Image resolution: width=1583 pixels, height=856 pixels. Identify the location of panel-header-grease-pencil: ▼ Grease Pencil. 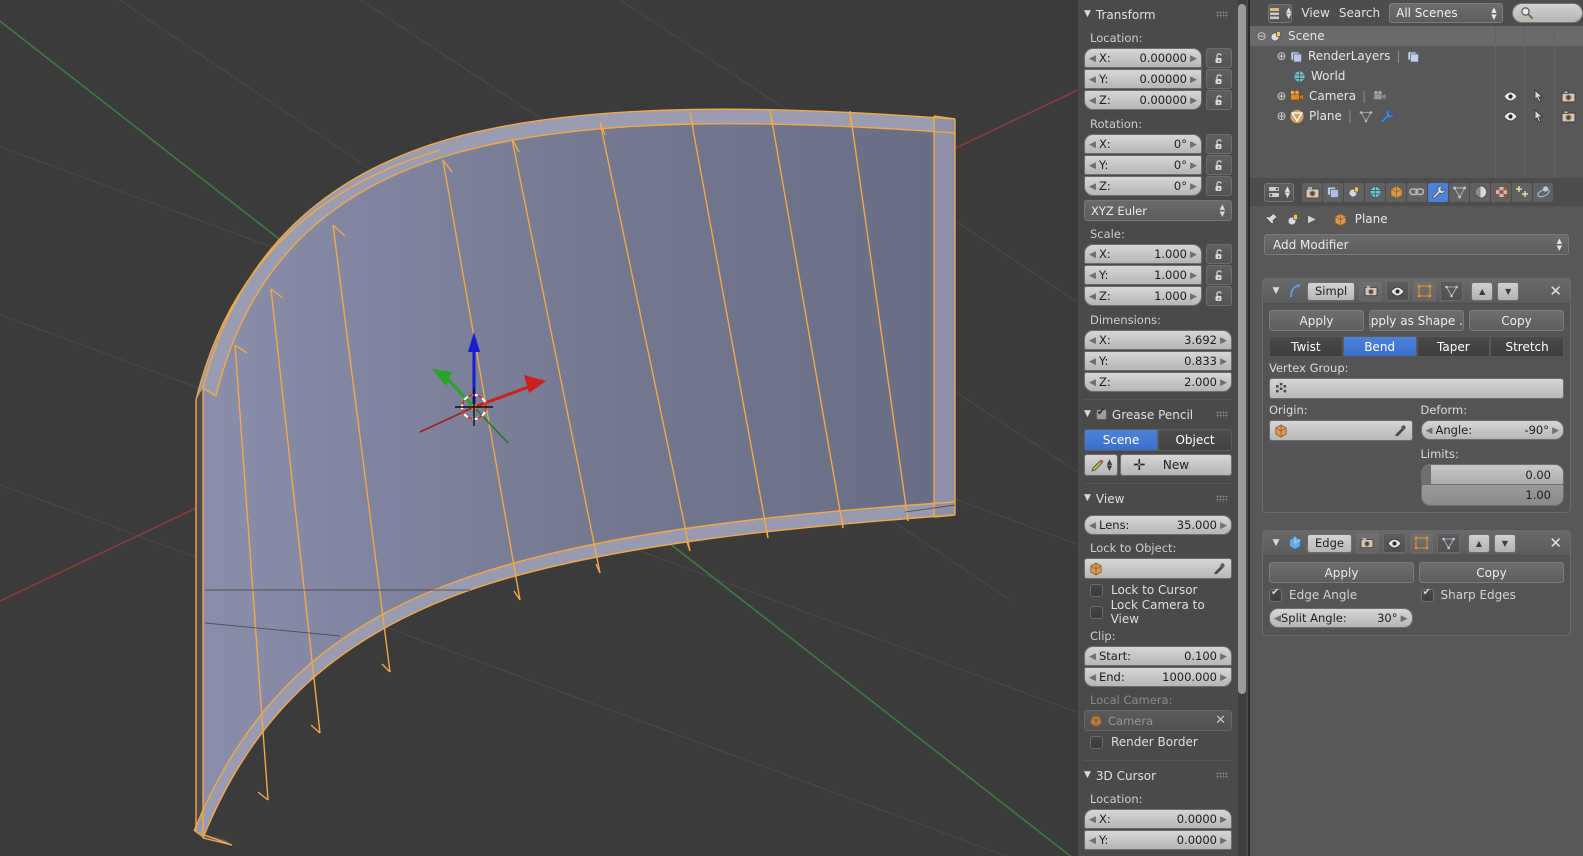
(1158, 414).